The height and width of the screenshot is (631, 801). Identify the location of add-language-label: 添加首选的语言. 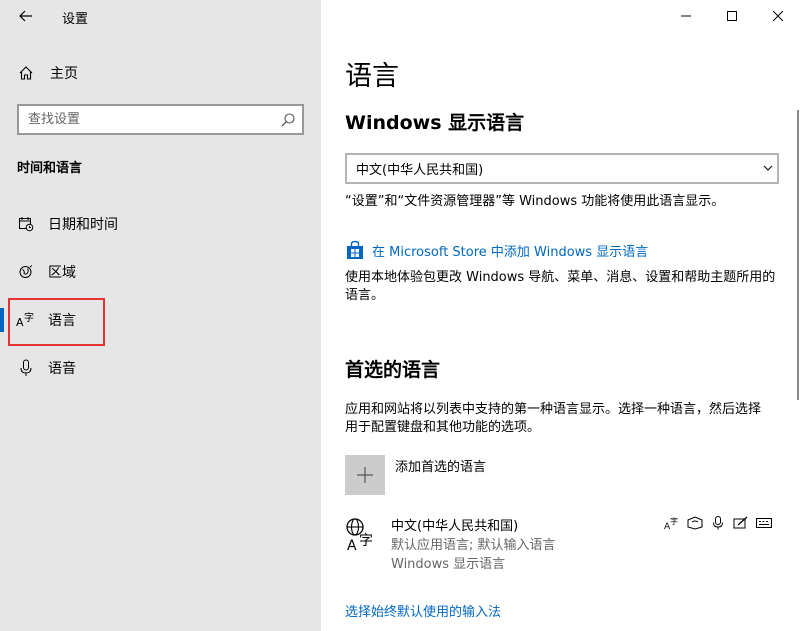
(440, 465).